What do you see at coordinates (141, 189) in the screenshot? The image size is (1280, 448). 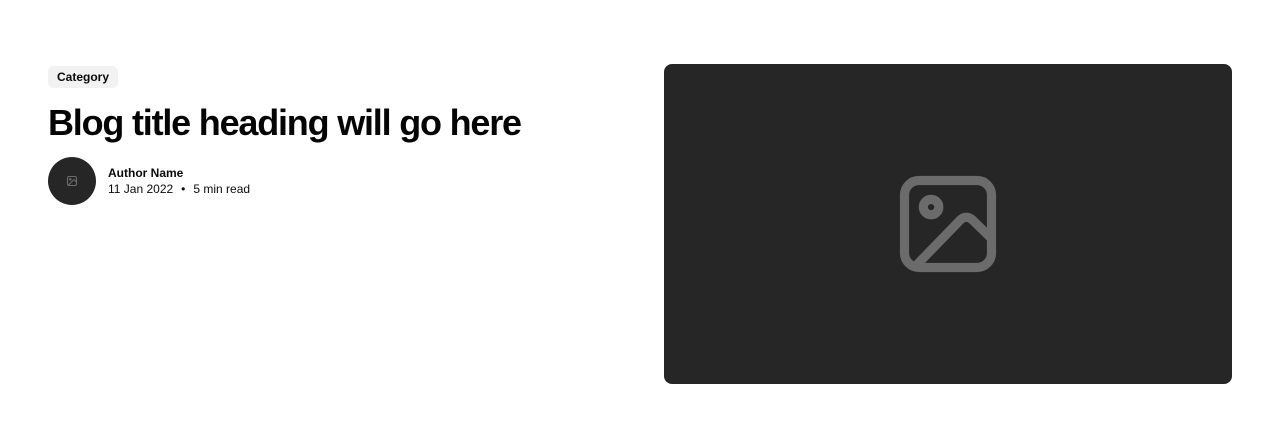 I see `publish-date: 11 Jan 2022` at bounding box center [141, 189].